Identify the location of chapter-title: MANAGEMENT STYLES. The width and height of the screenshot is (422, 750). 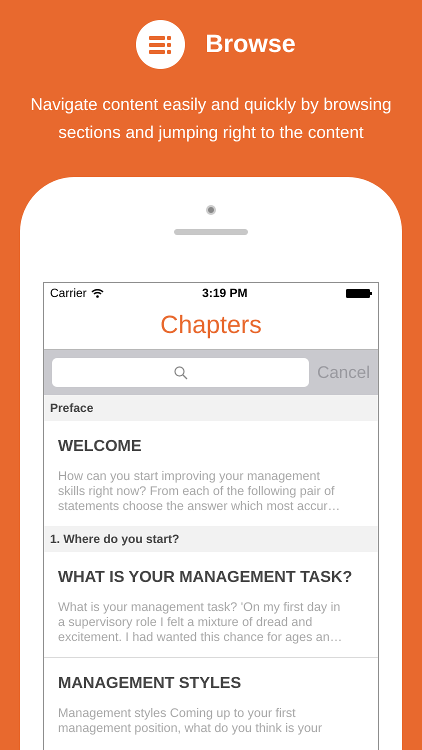
(150, 684).